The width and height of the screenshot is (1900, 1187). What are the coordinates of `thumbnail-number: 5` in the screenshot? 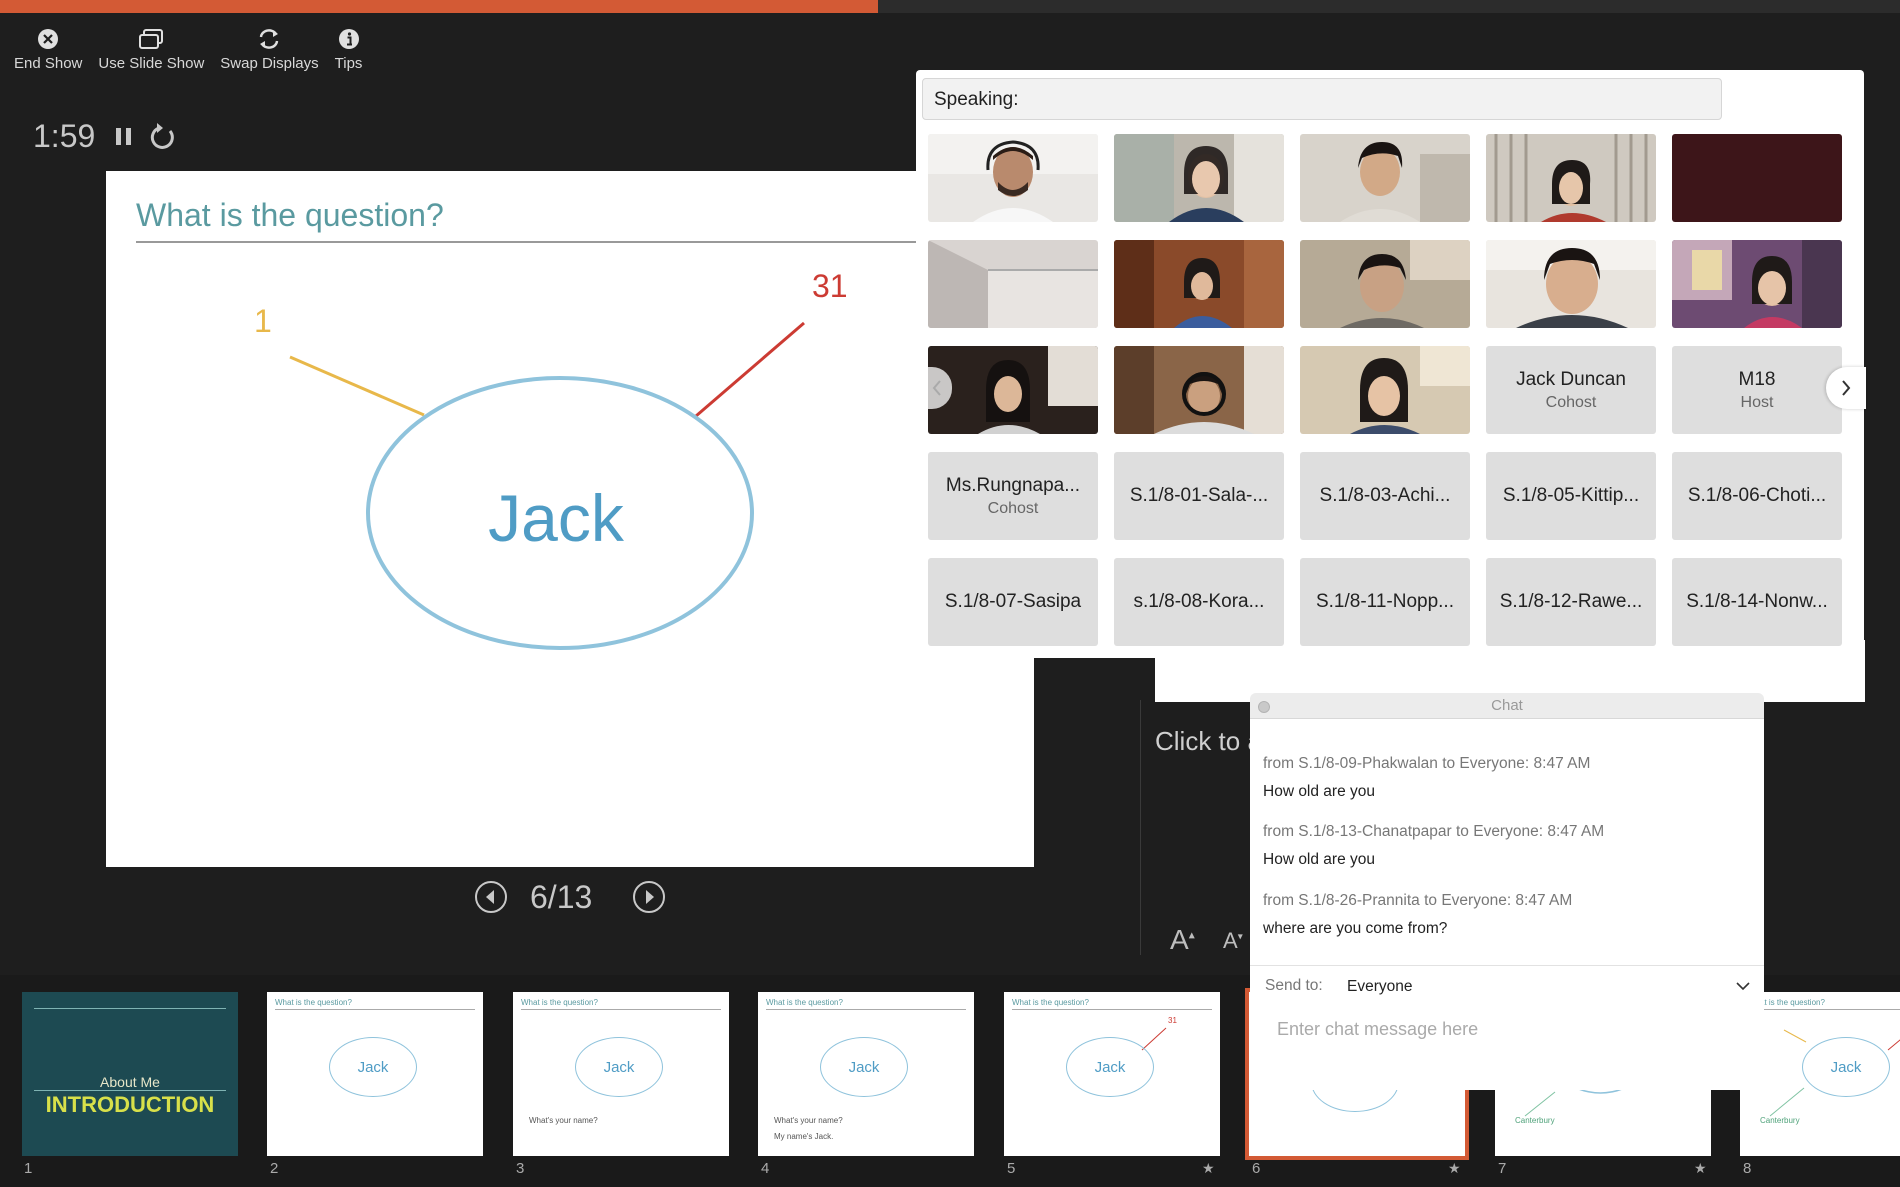 It's located at (1011, 1168).